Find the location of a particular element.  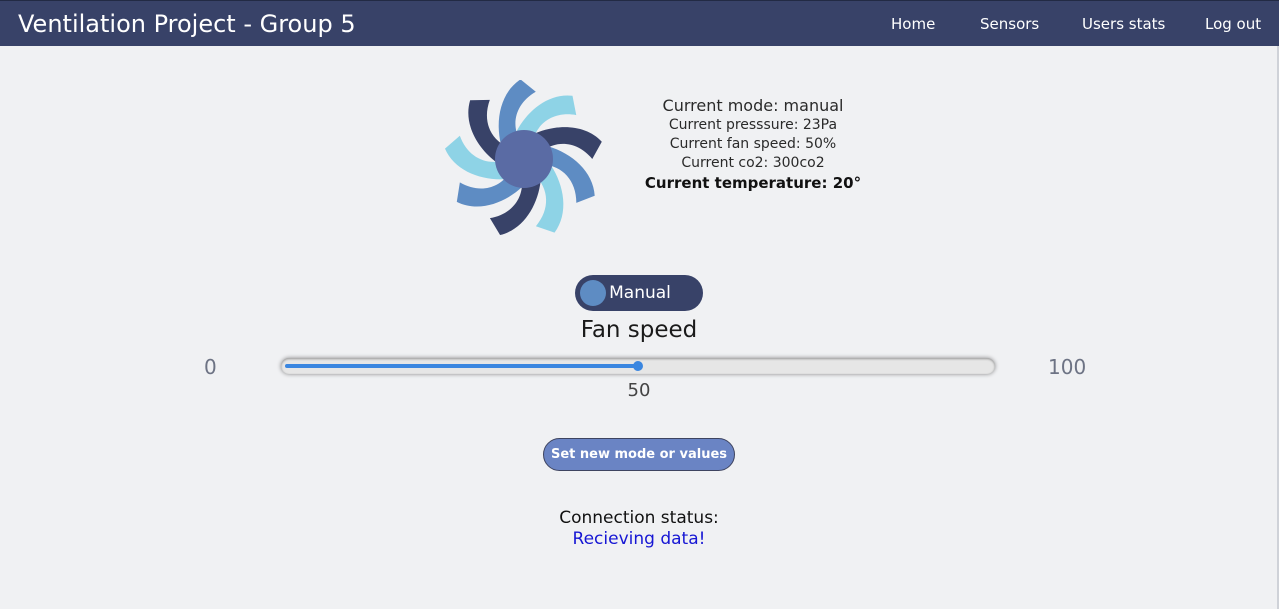

nav-logout-link: Log out is located at coordinates (1233, 24).